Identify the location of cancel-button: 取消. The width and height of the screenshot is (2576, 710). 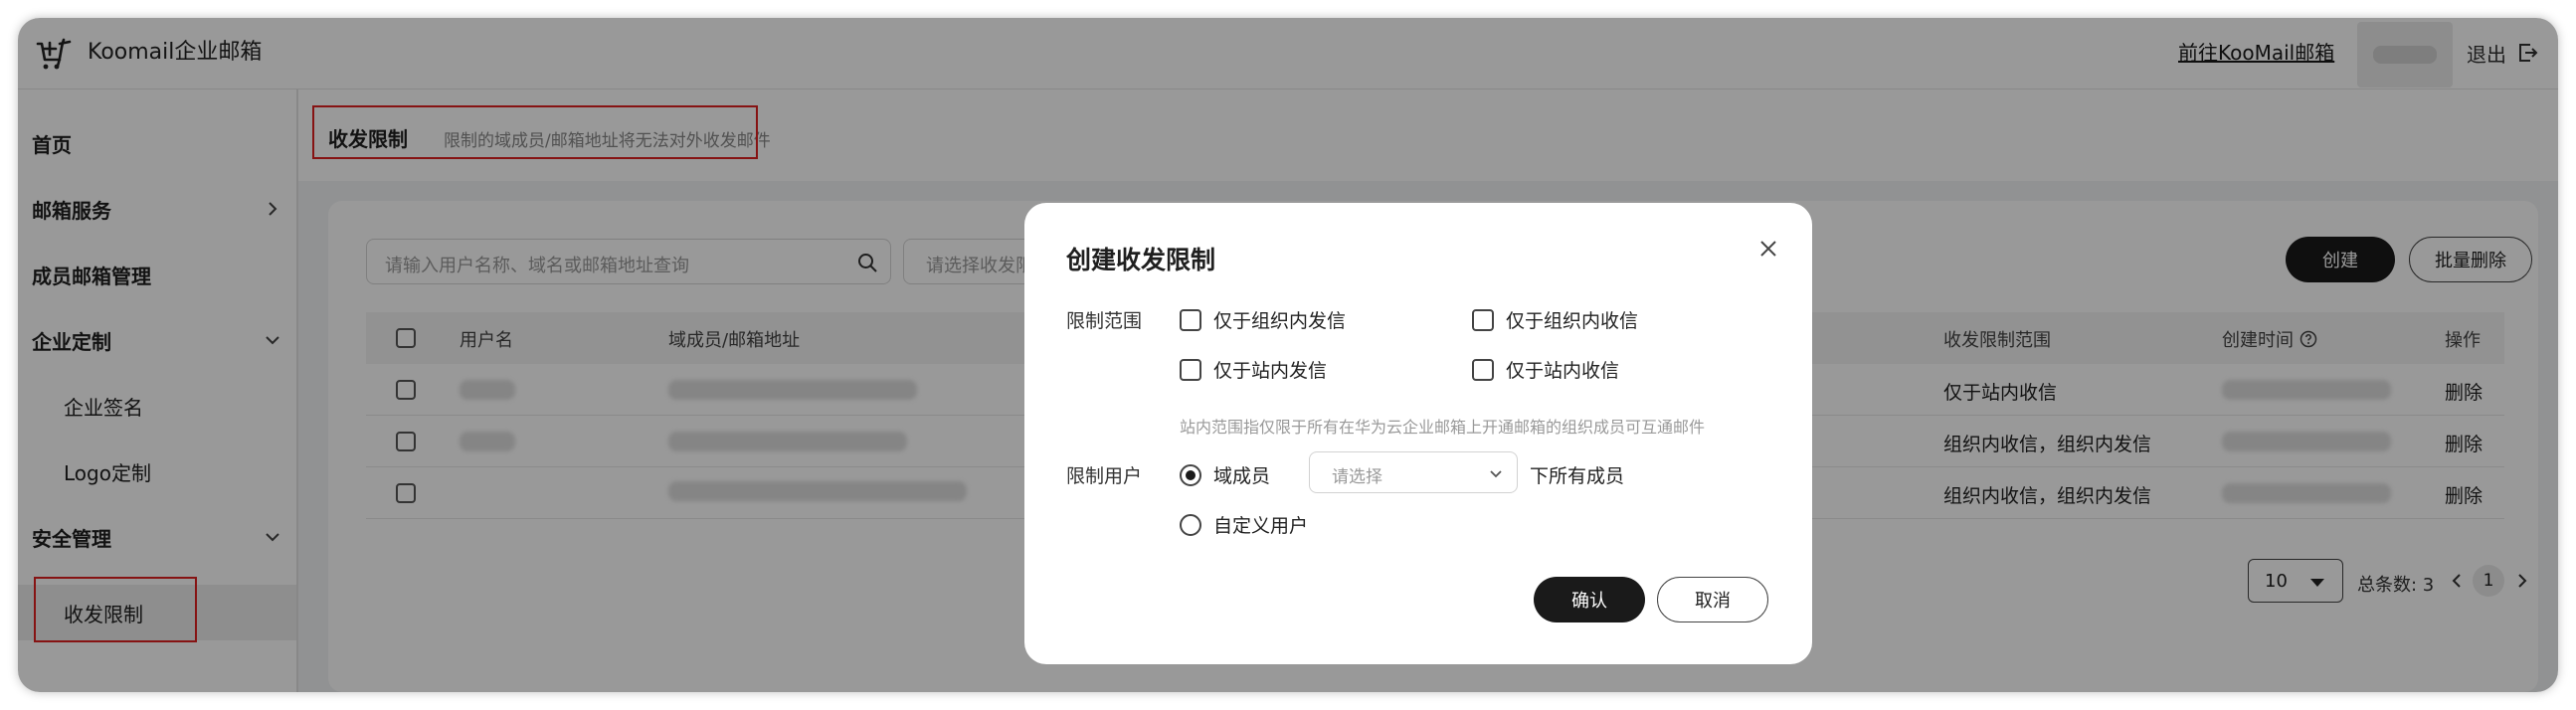
(1712, 599).